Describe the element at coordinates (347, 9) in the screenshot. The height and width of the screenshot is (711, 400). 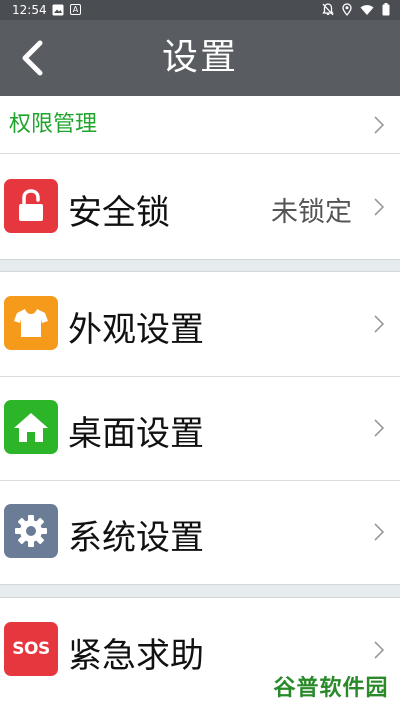
I see `location-icon` at that location.